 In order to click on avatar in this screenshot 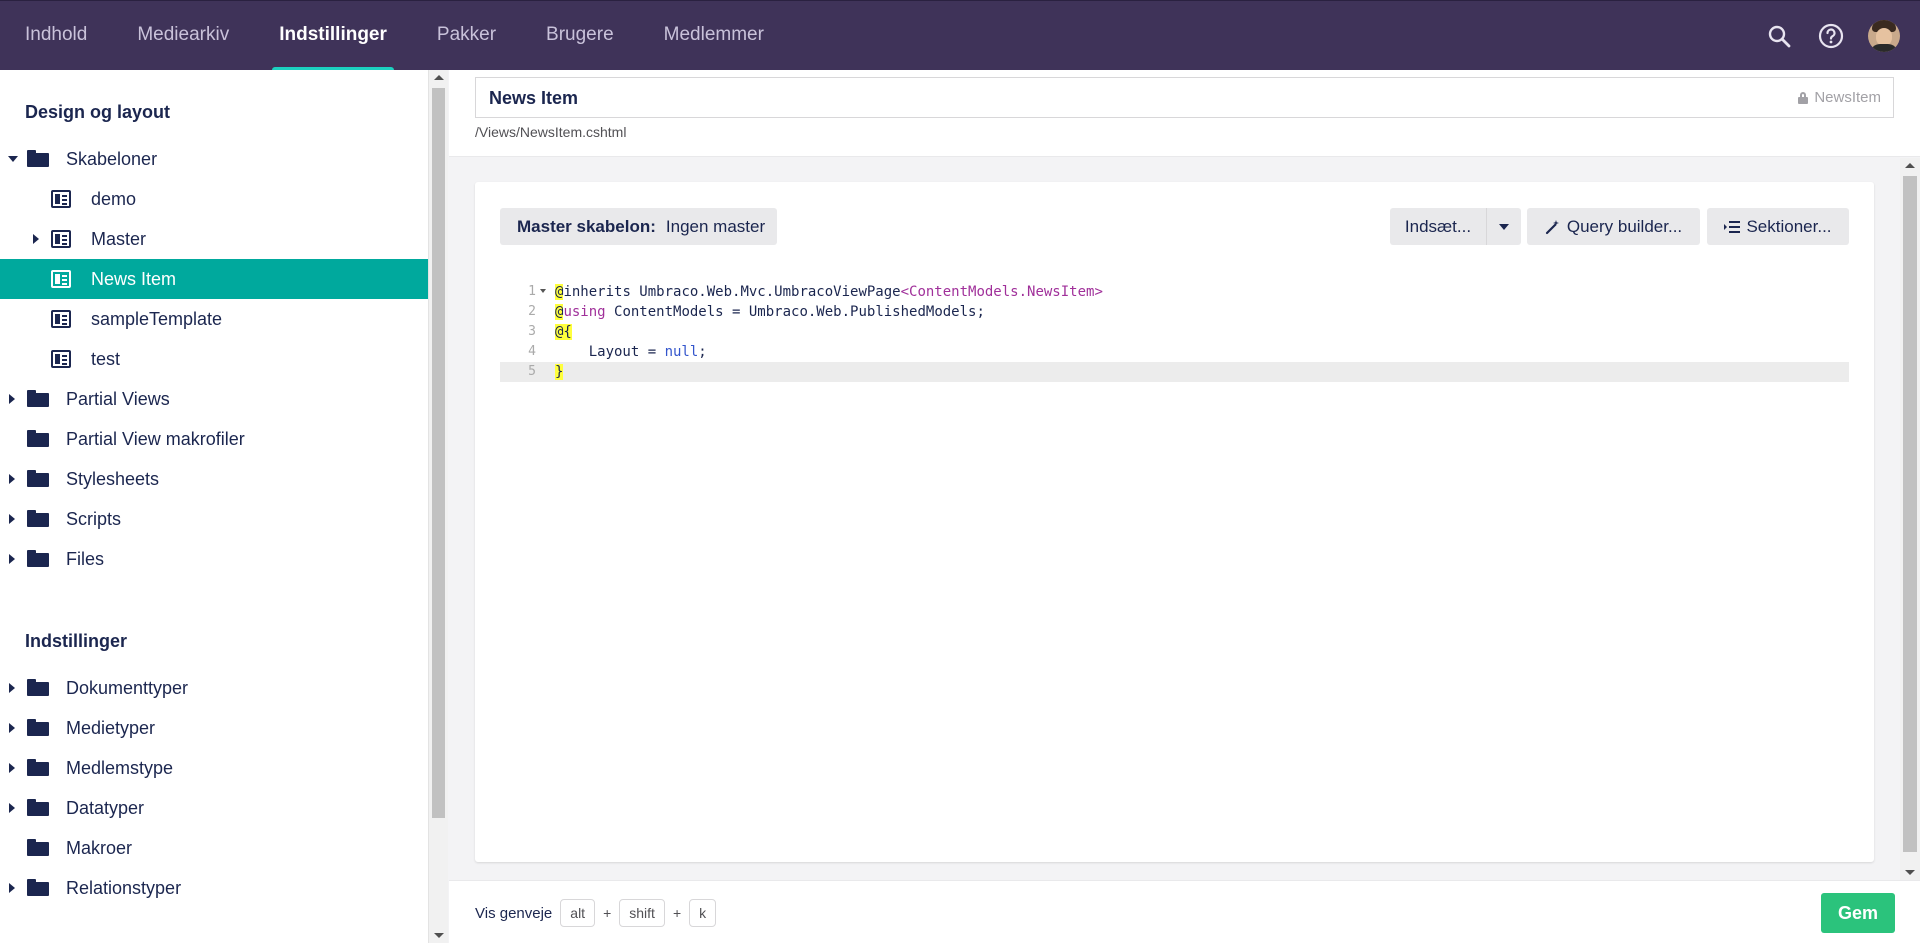, I will do `click(1884, 36)`.